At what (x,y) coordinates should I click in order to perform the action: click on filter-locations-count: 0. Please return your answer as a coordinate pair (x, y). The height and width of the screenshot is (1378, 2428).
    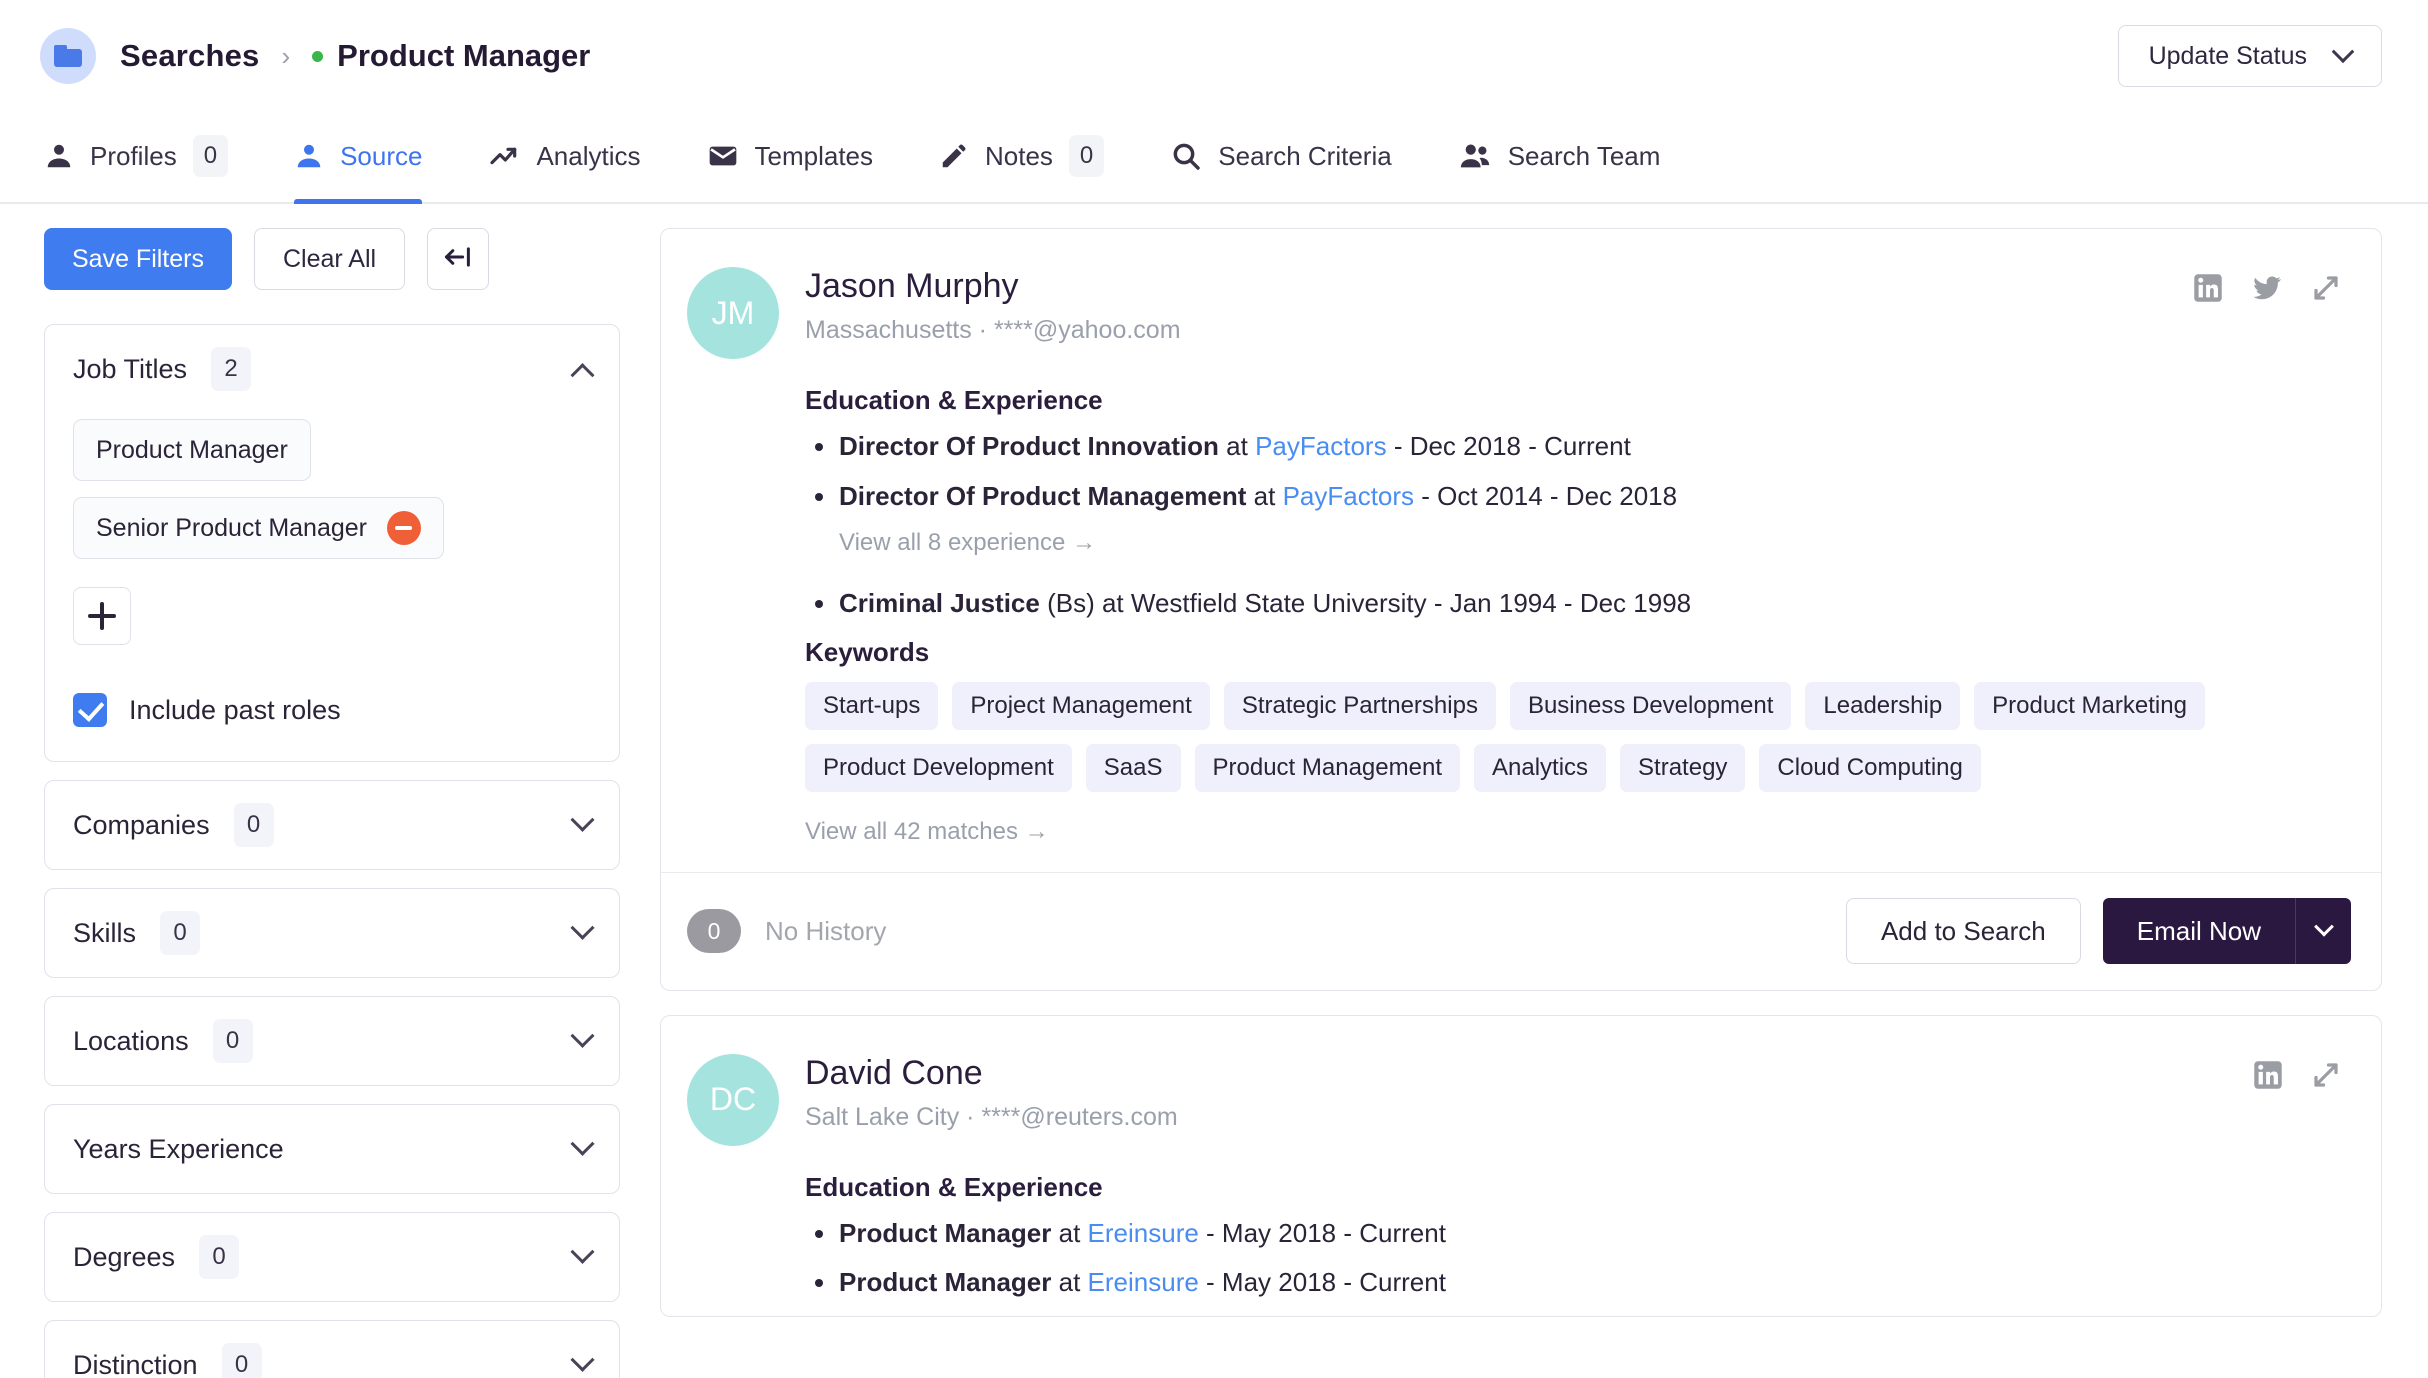
    Looking at the image, I should click on (232, 1041).